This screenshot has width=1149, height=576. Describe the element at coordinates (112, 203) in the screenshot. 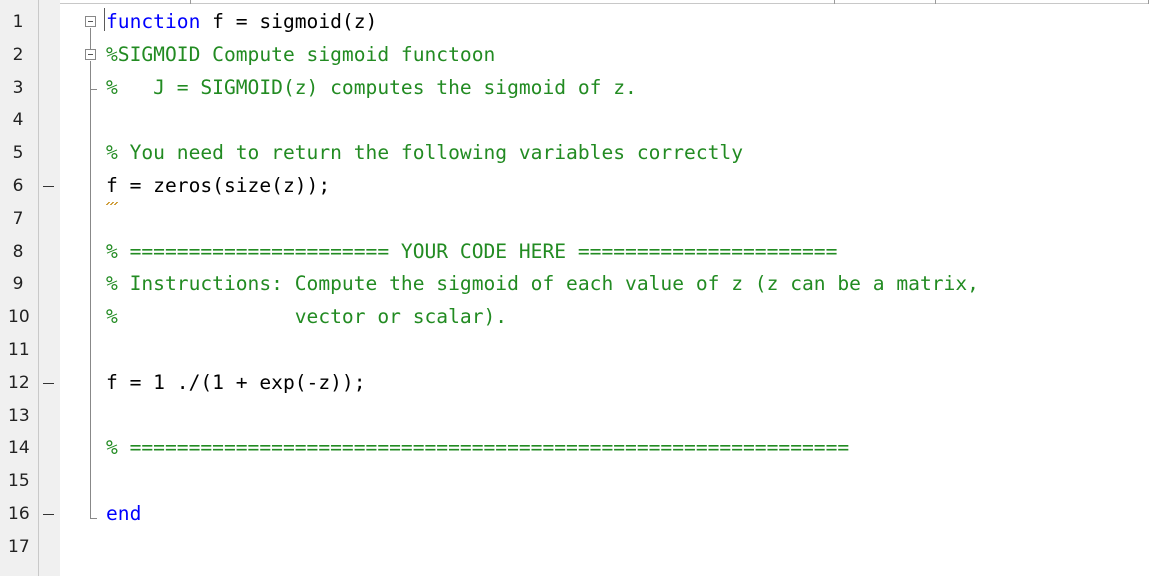

I see `code-analyzer-warning-underline` at that location.